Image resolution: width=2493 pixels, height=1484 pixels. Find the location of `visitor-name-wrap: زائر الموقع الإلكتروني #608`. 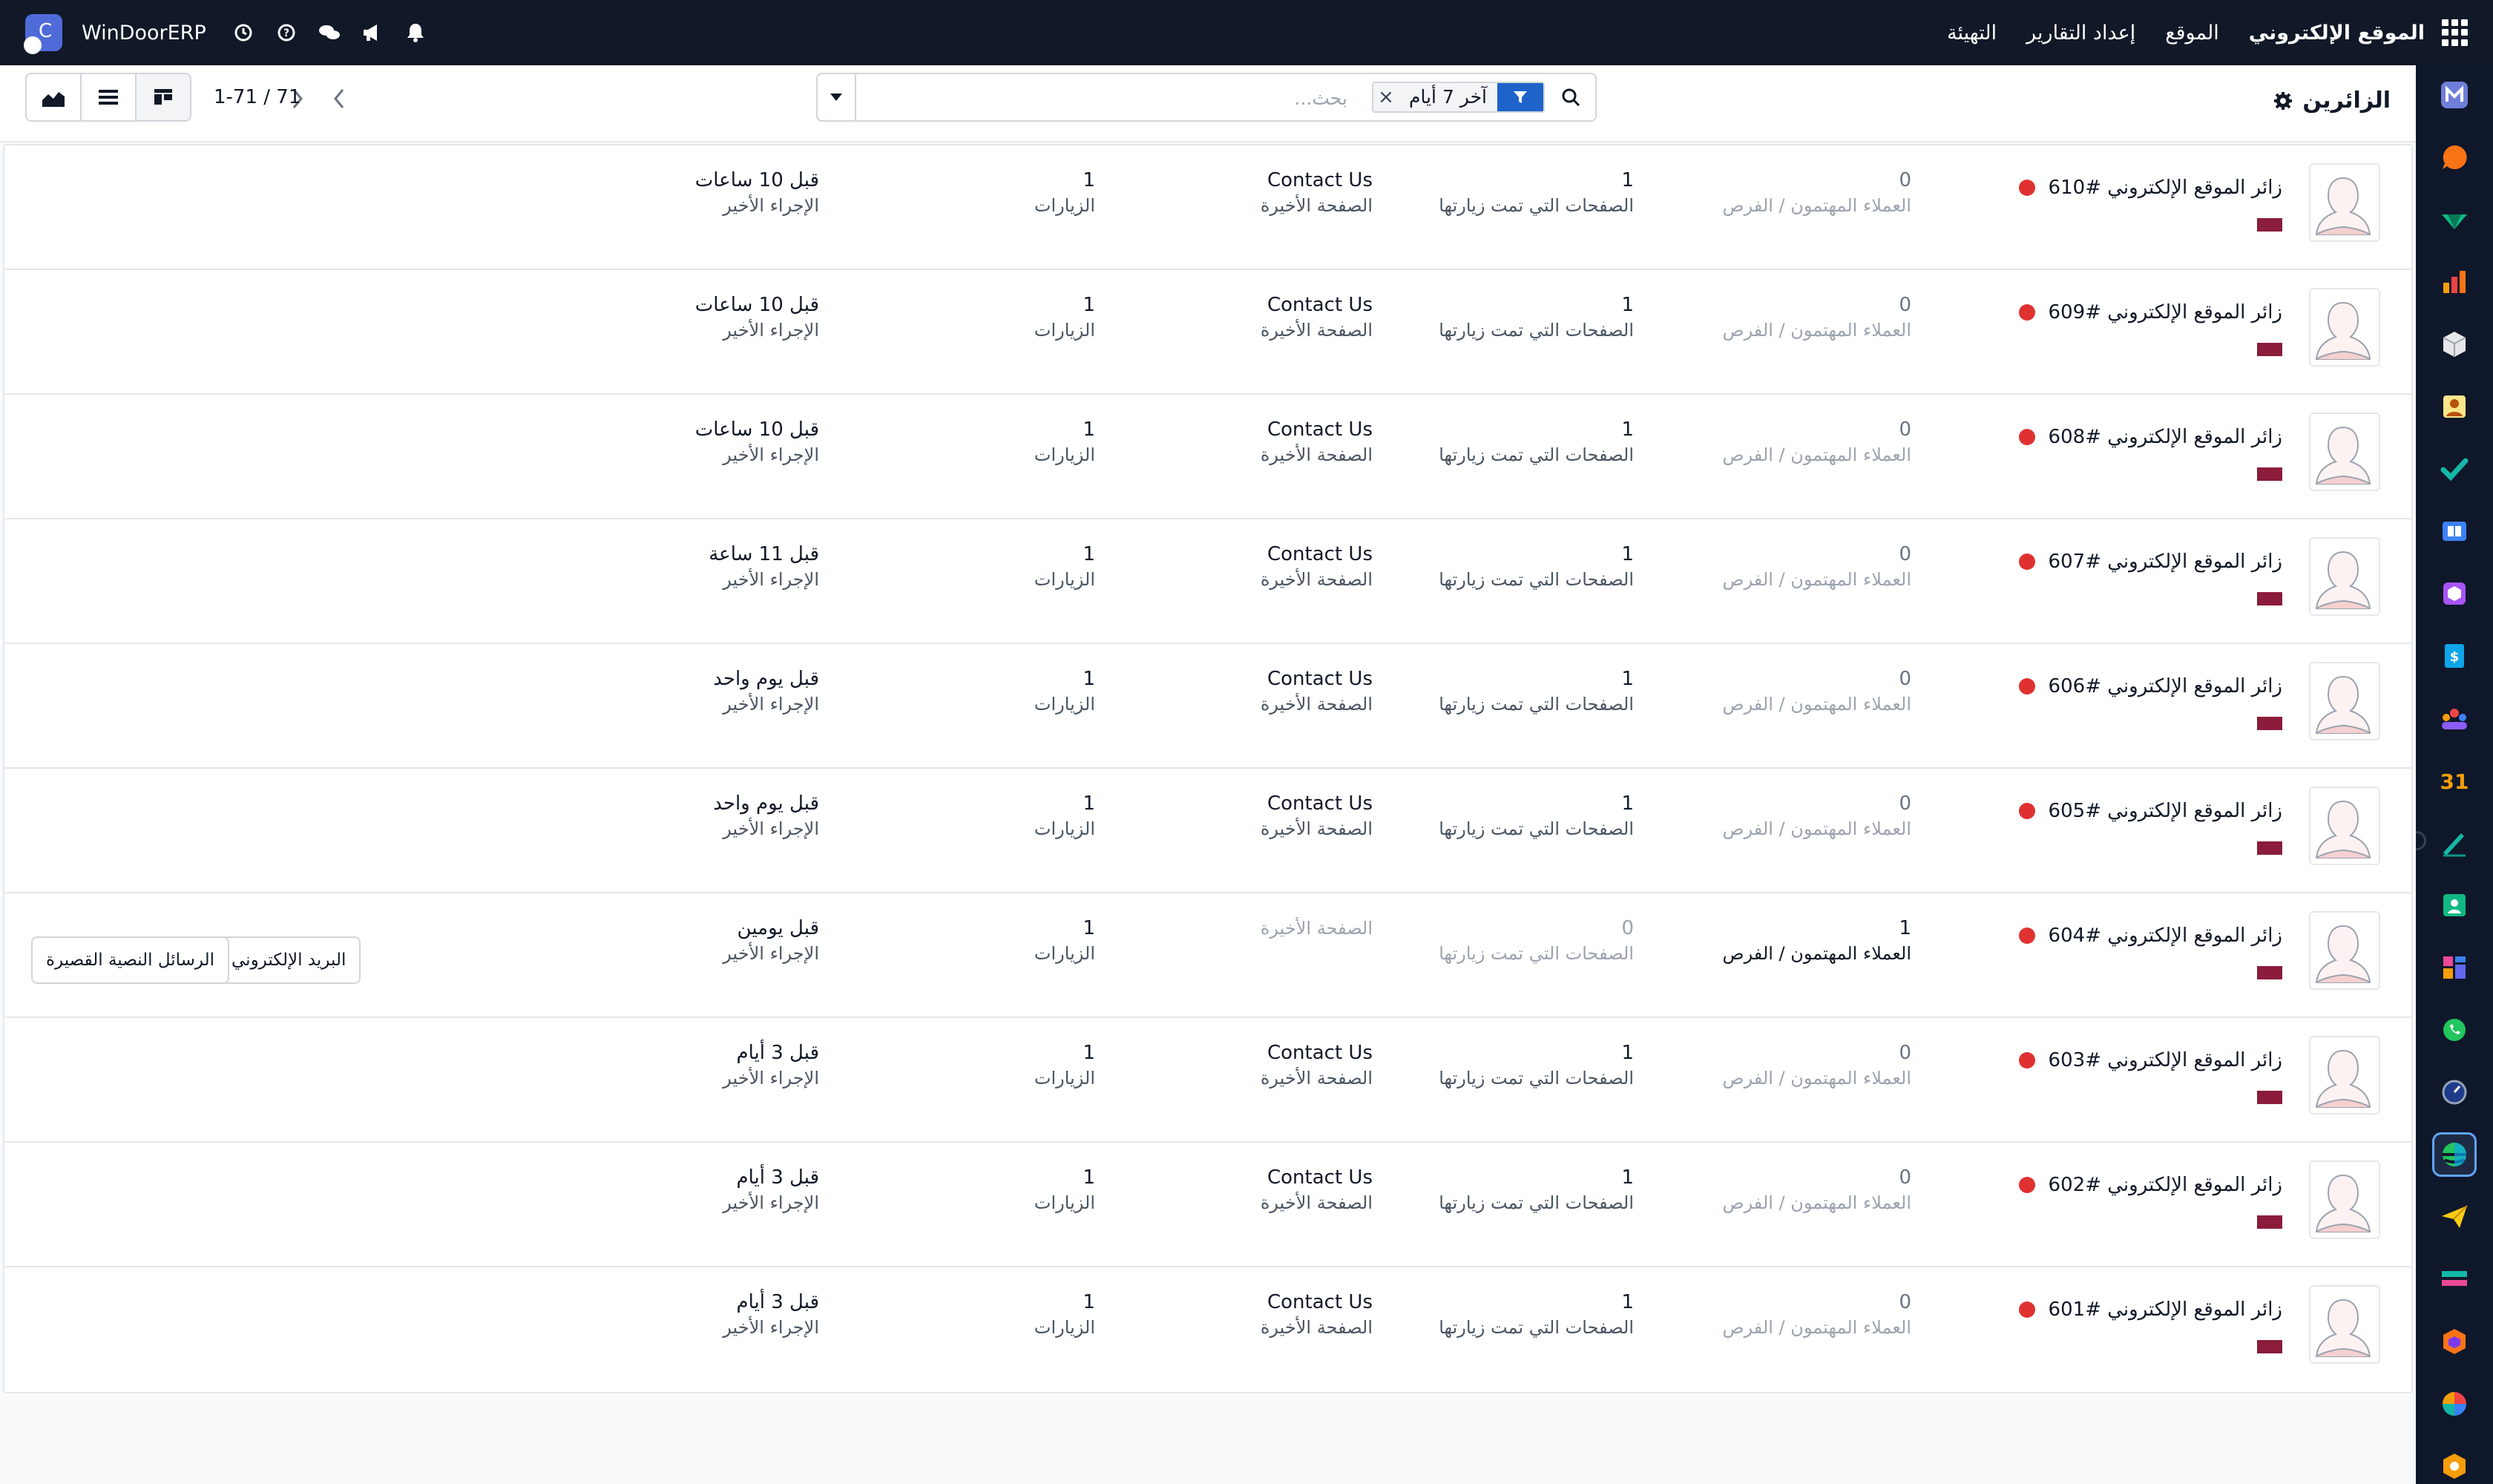

visitor-name-wrap: زائر الموقع الإلكتروني #608 is located at coordinates (2150, 437).